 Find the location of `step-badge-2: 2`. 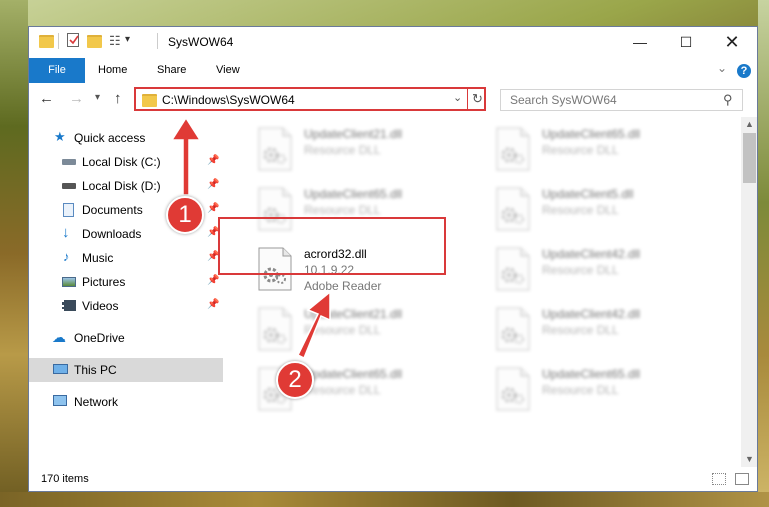

step-badge-2: 2 is located at coordinates (295, 380).